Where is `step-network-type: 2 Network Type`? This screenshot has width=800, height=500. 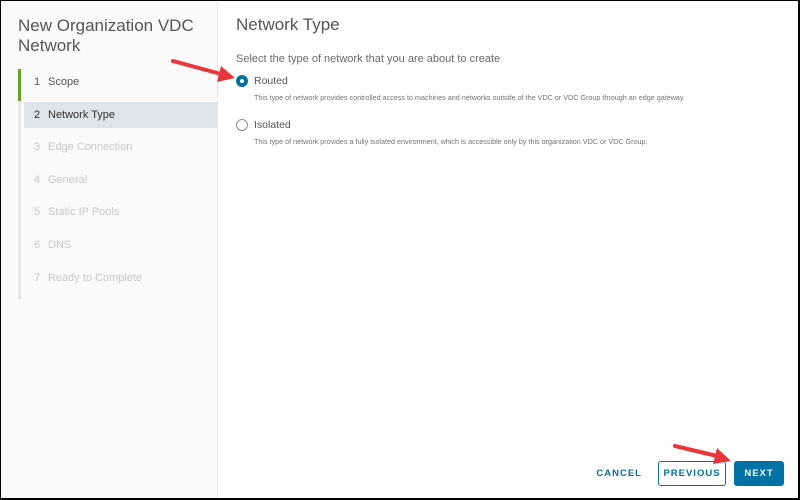
step-network-type: 2 Network Type is located at coordinates (121, 114).